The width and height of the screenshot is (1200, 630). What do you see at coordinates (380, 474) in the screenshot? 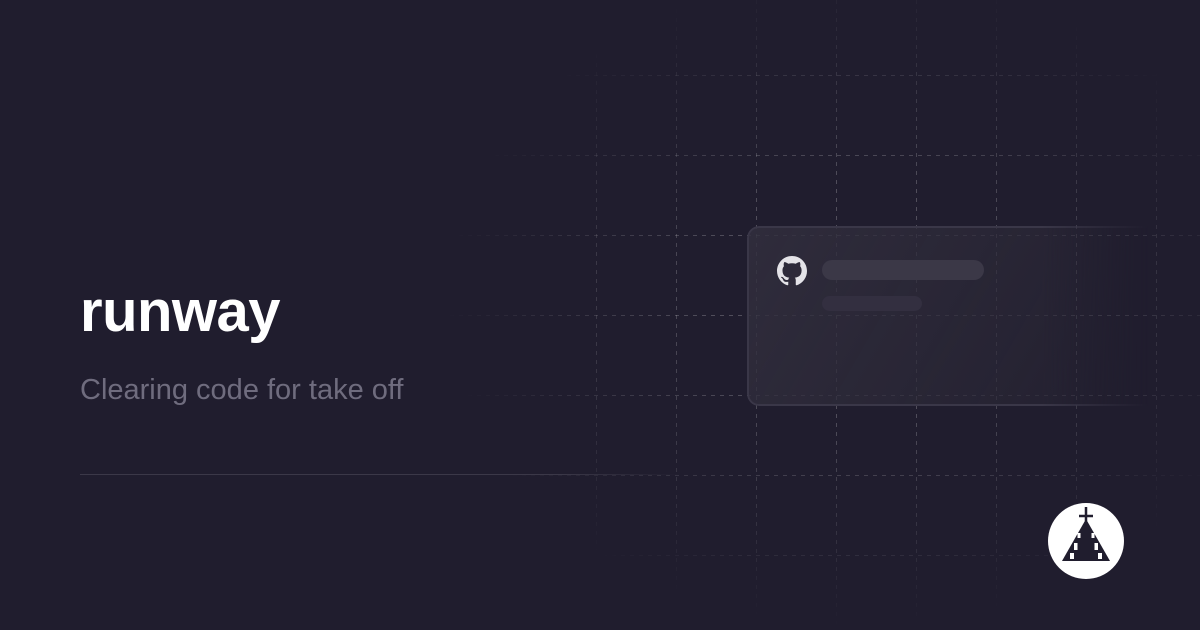
I see `divider` at bounding box center [380, 474].